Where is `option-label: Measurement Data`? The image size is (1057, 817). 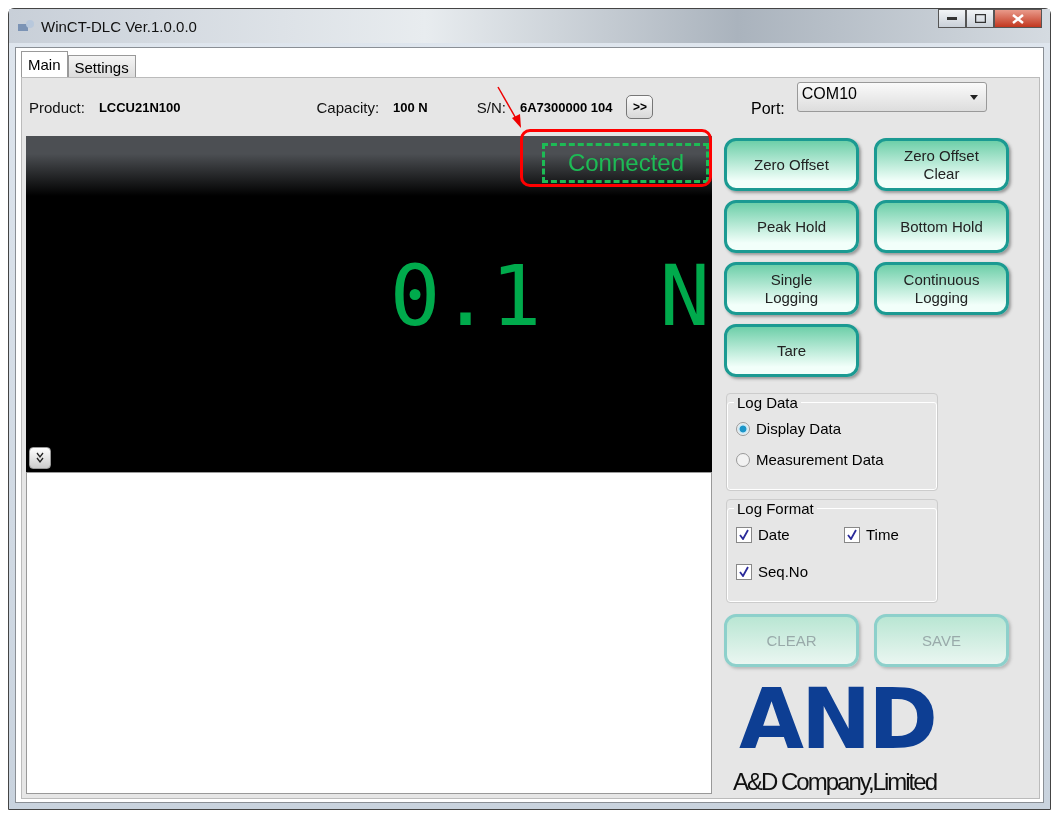
option-label: Measurement Data is located at coordinates (820, 459).